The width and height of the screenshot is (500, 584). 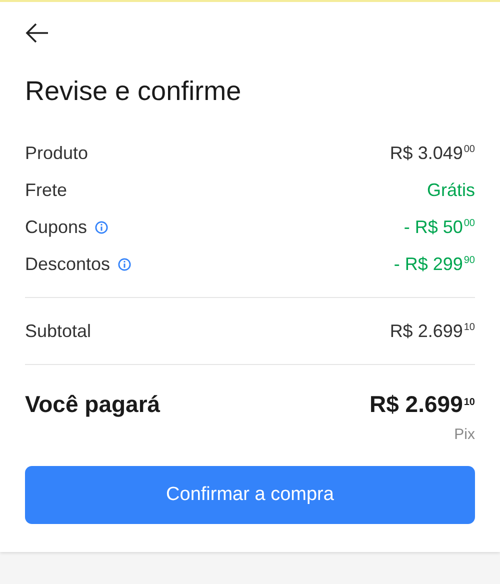 I want to click on subtotal-value: R$ 2.699$^{10}$, so click(x=432, y=331).